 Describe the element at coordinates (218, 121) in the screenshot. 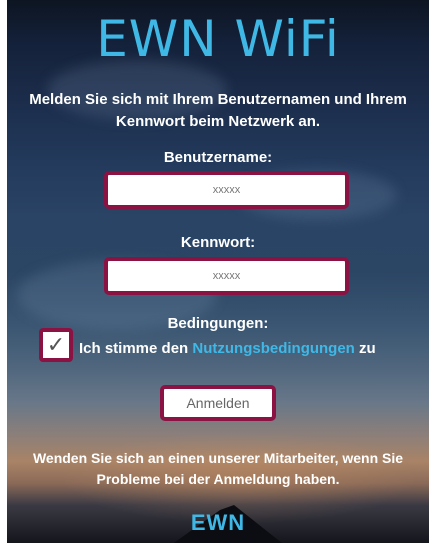

I see `intro-line-2: Kennwort beim Netzwerk an.` at that location.